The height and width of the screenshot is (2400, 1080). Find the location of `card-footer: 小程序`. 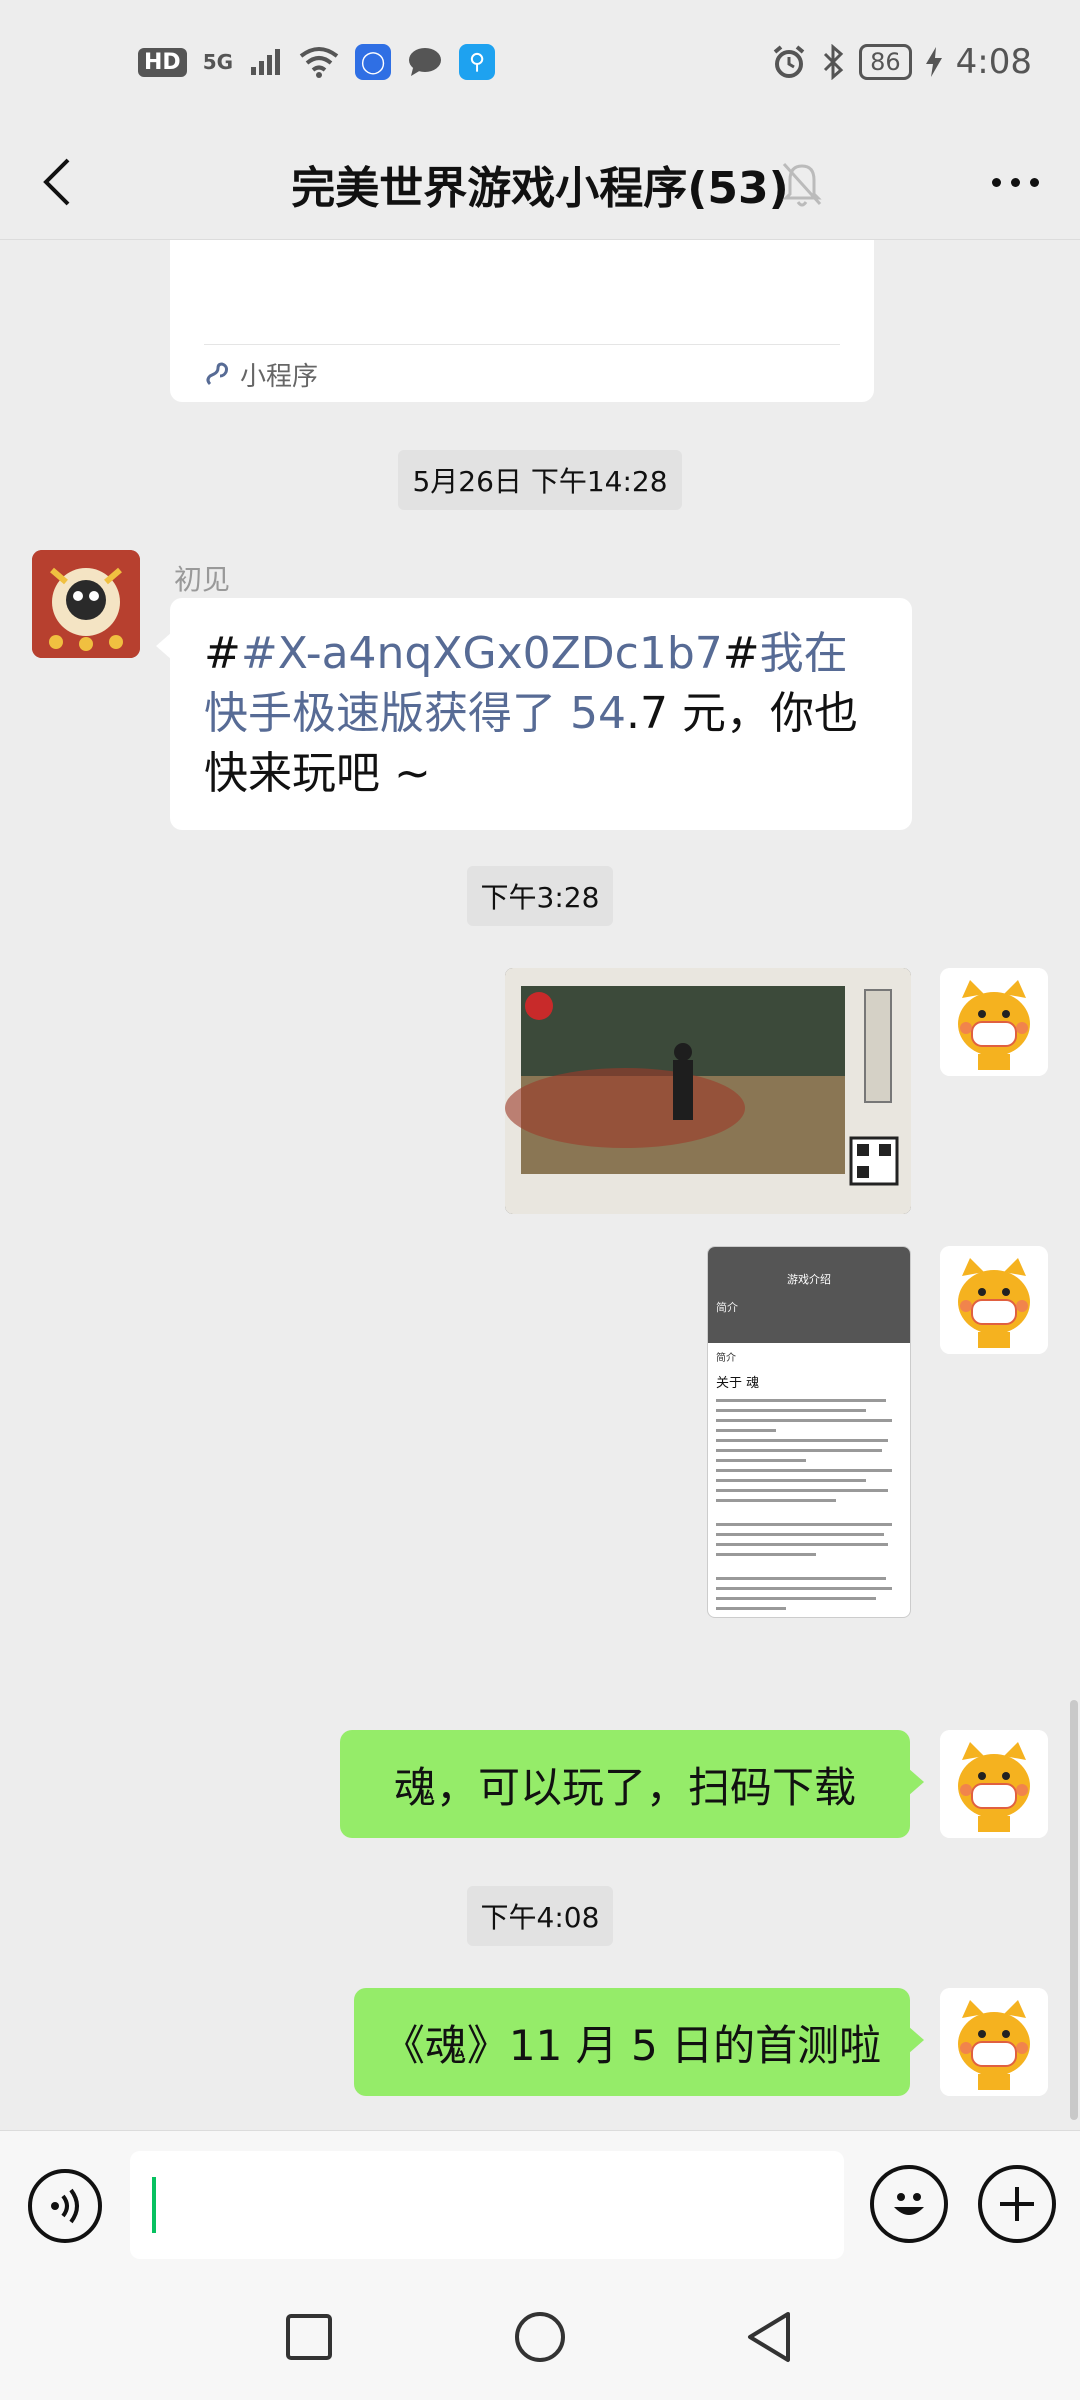

card-footer: 小程序 is located at coordinates (261, 374).